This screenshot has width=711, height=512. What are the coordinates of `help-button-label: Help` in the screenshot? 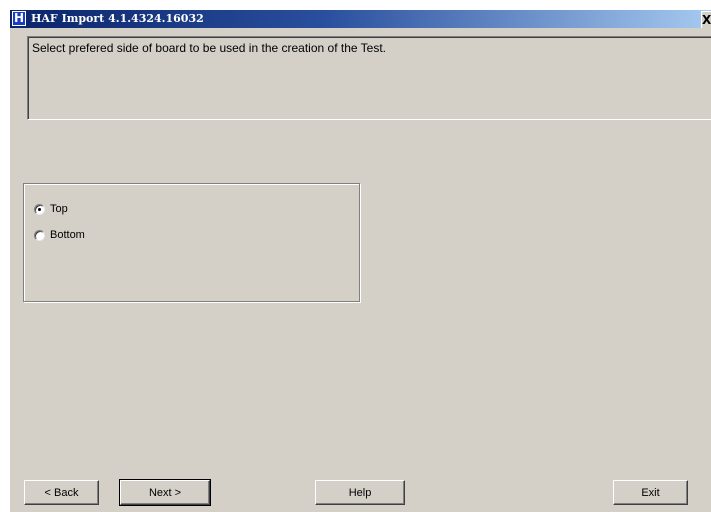 It's located at (360, 492).